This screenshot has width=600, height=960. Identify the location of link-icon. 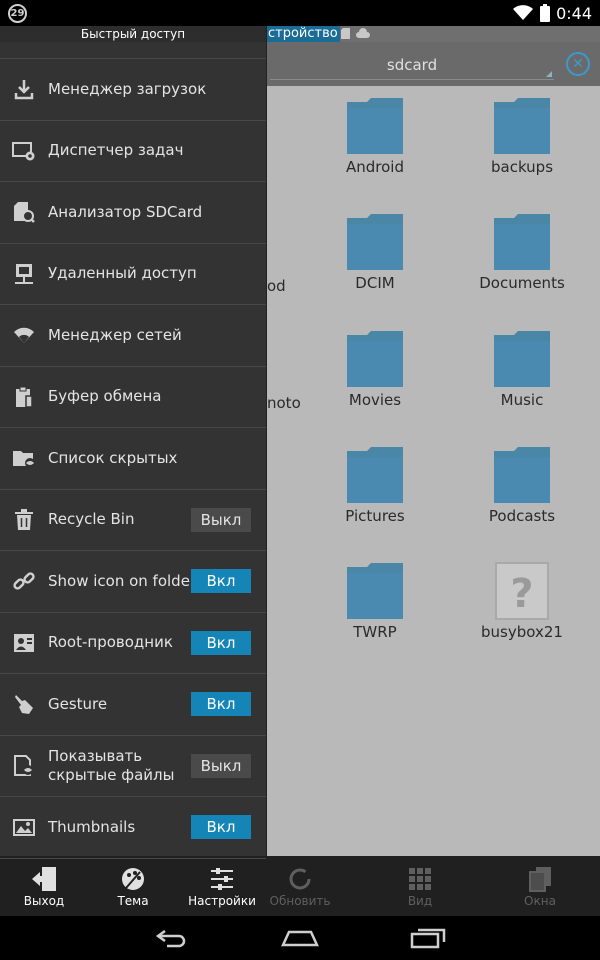
(24, 581).